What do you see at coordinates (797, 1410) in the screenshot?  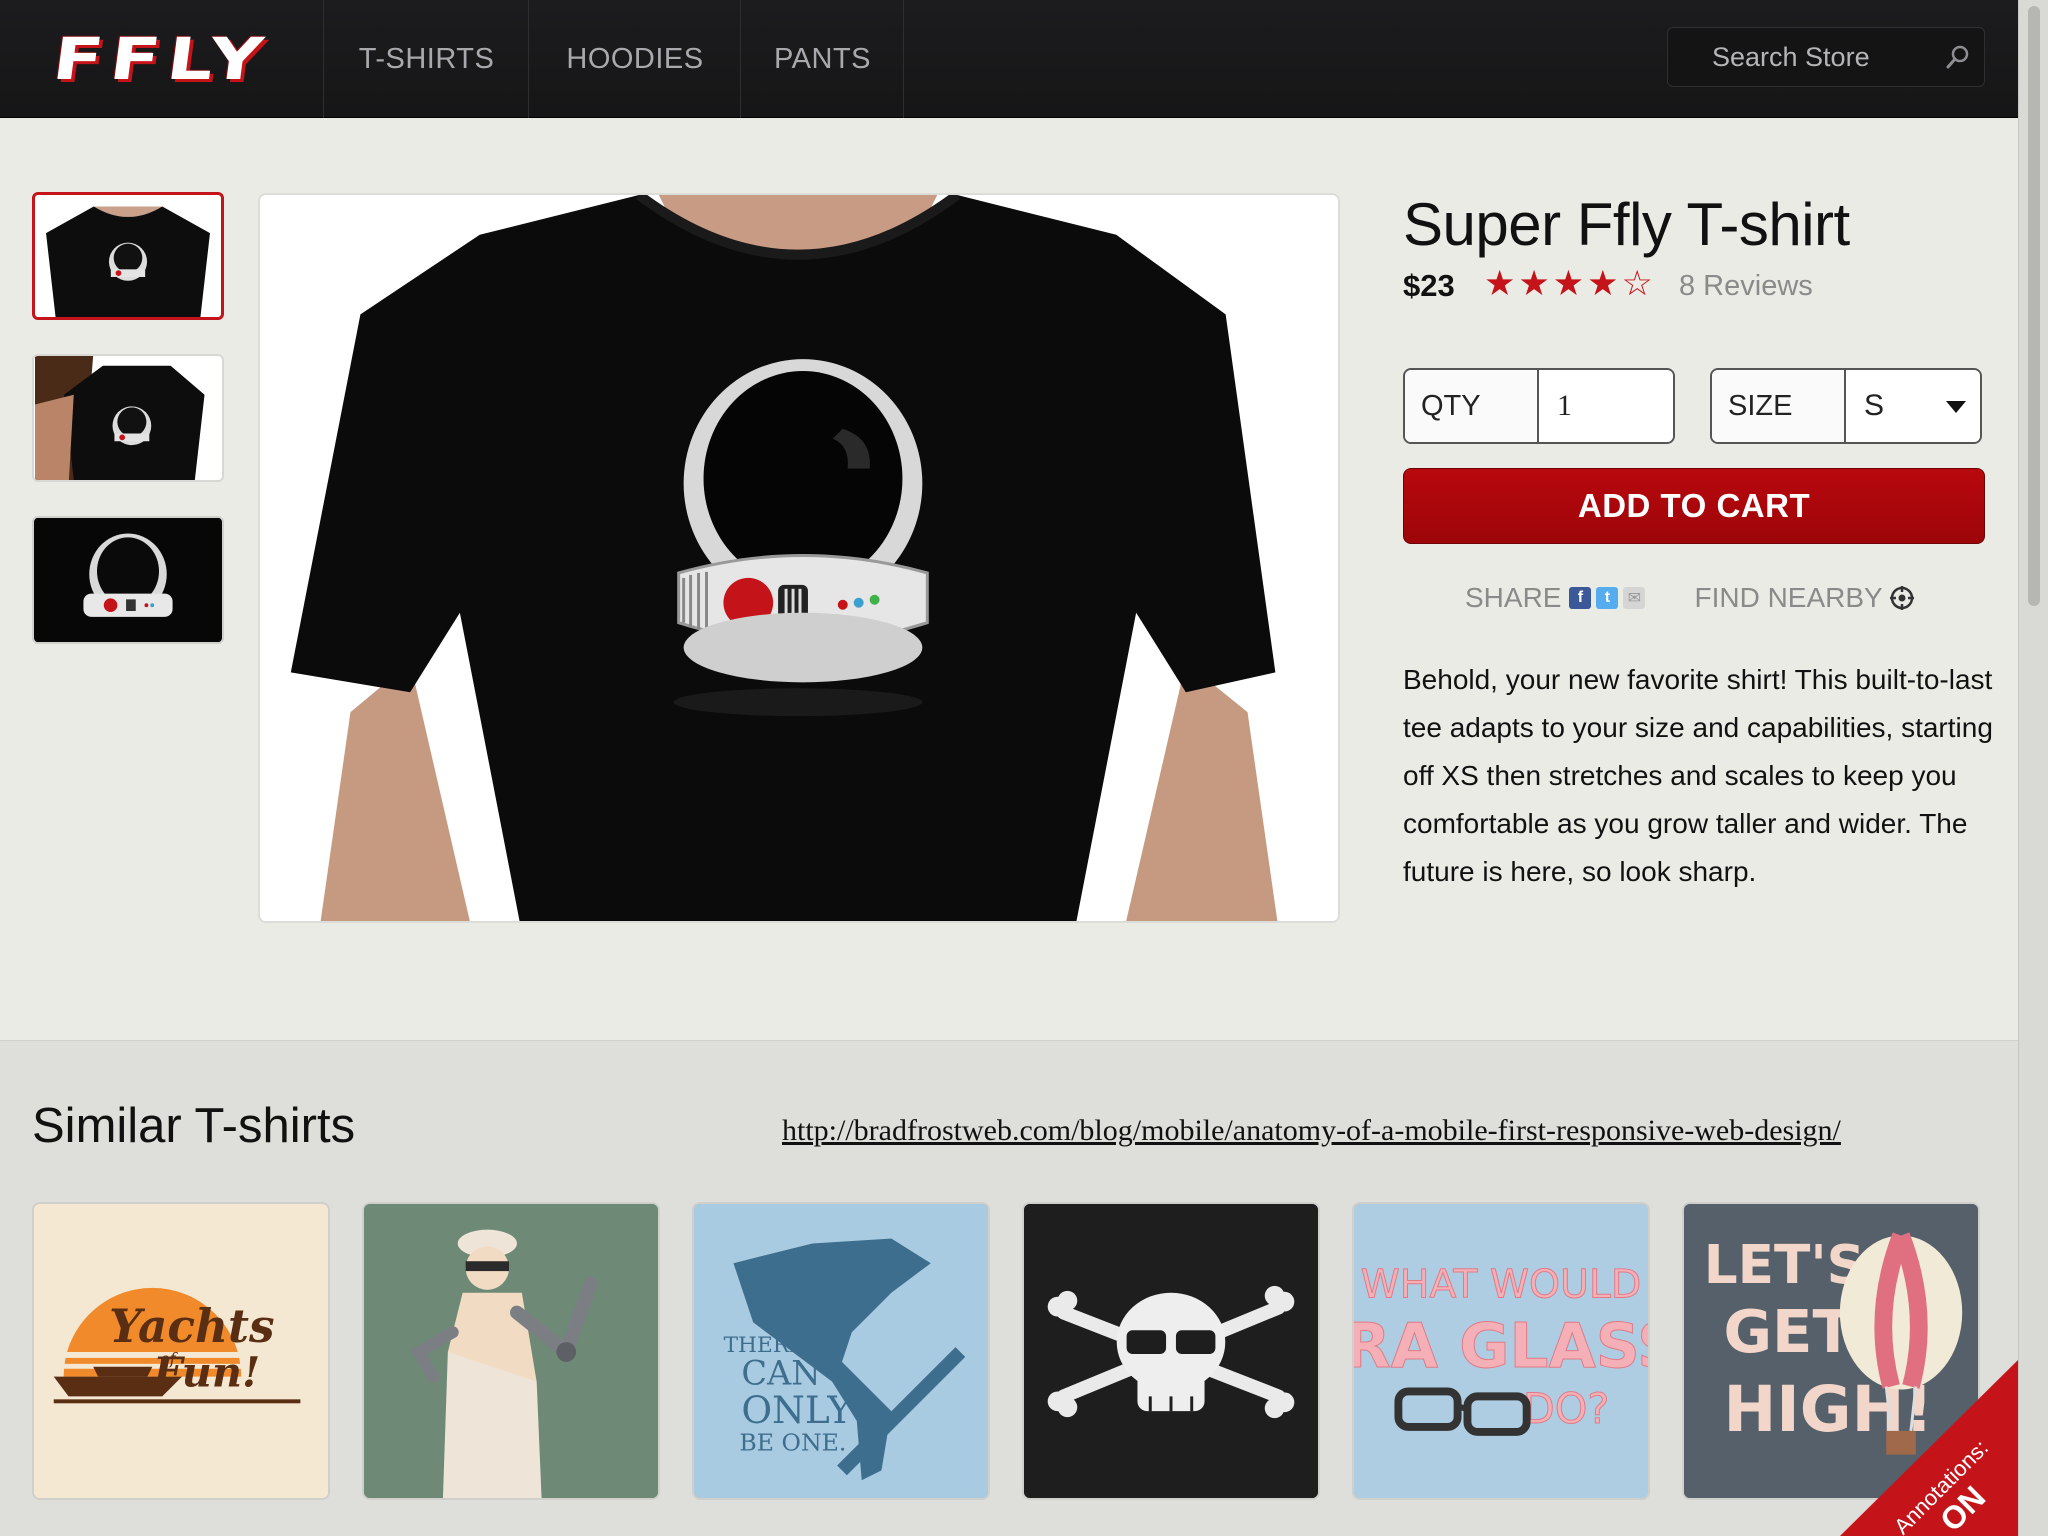 I see `tile-3-line-3: ONLY` at bounding box center [797, 1410].